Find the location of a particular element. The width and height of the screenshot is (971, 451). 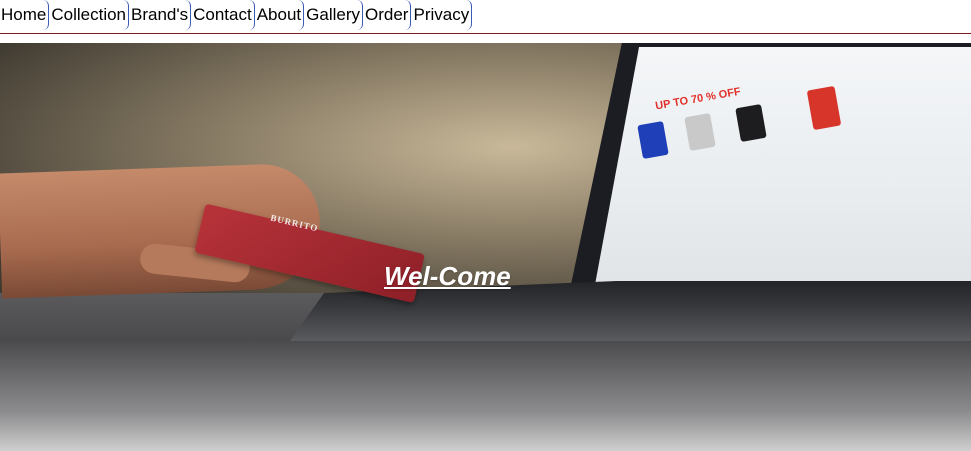

nav-link-order: Order is located at coordinates (387, 15).